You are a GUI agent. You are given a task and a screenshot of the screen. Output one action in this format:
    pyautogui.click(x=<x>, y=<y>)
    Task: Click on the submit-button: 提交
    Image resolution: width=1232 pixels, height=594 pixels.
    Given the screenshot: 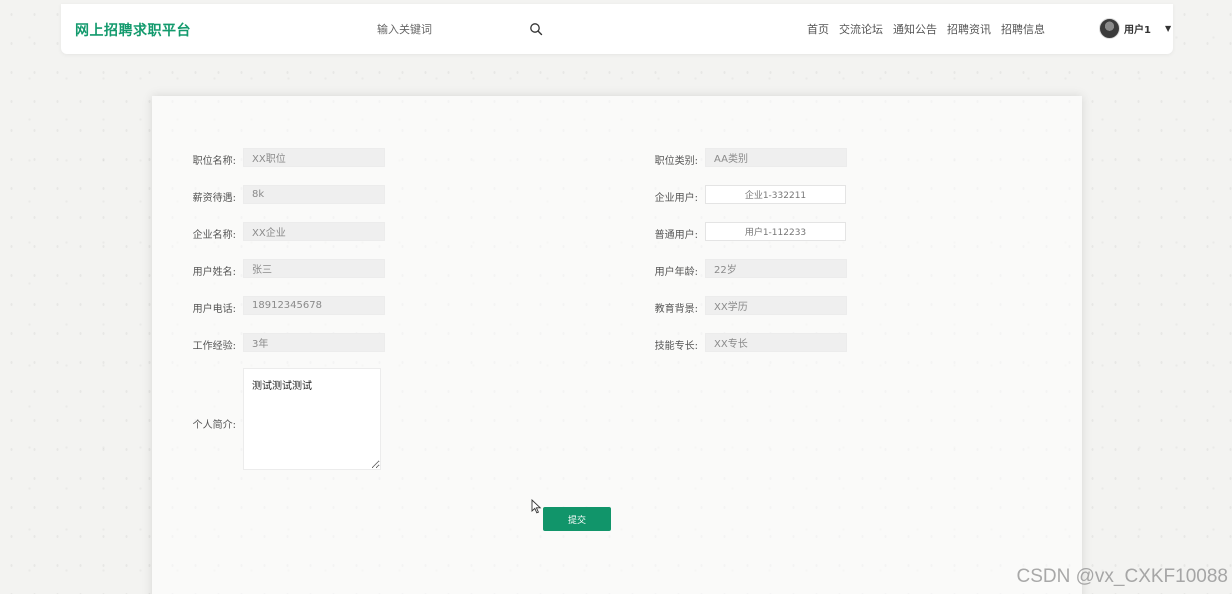 What is the action you would take?
    pyautogui.click(x=577, y=519)
    